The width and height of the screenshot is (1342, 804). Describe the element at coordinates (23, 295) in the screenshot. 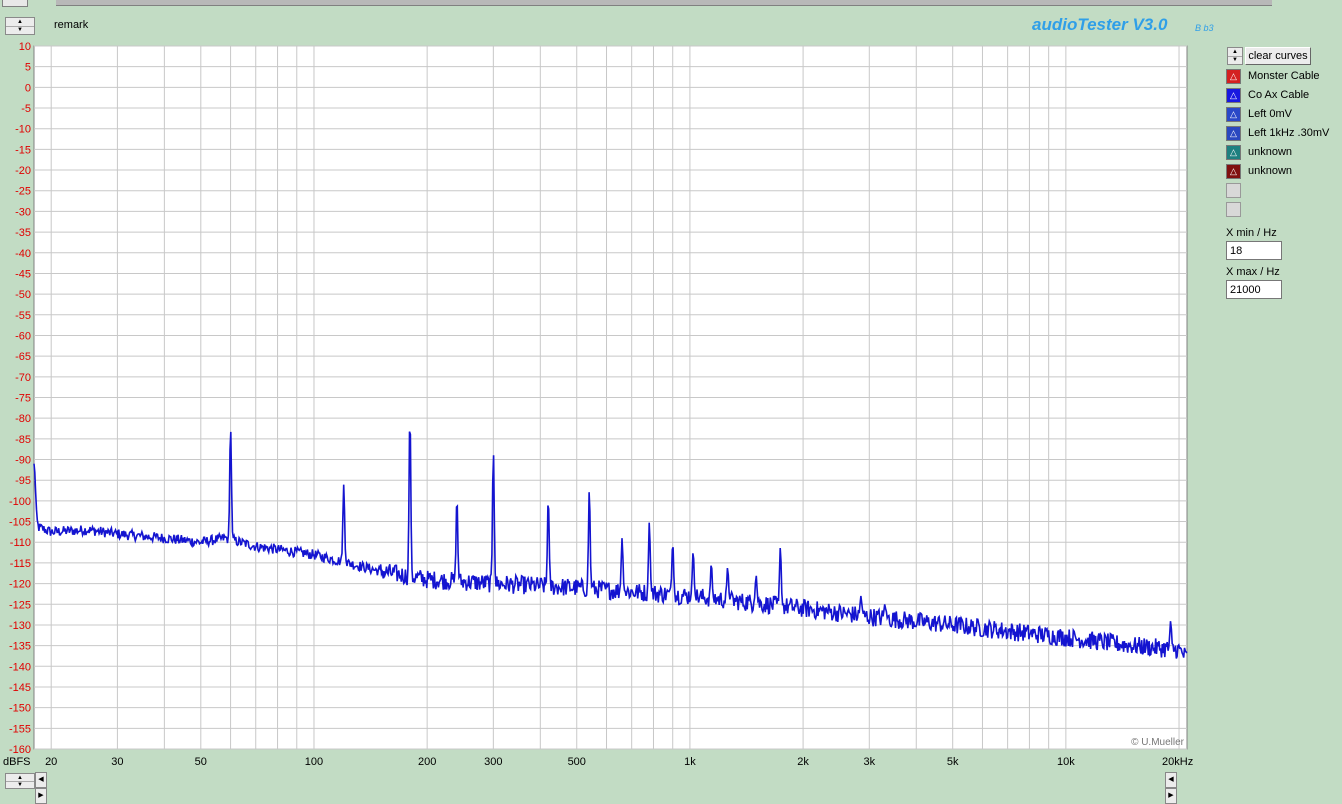

I see `y-tick-label: -50` at that location.